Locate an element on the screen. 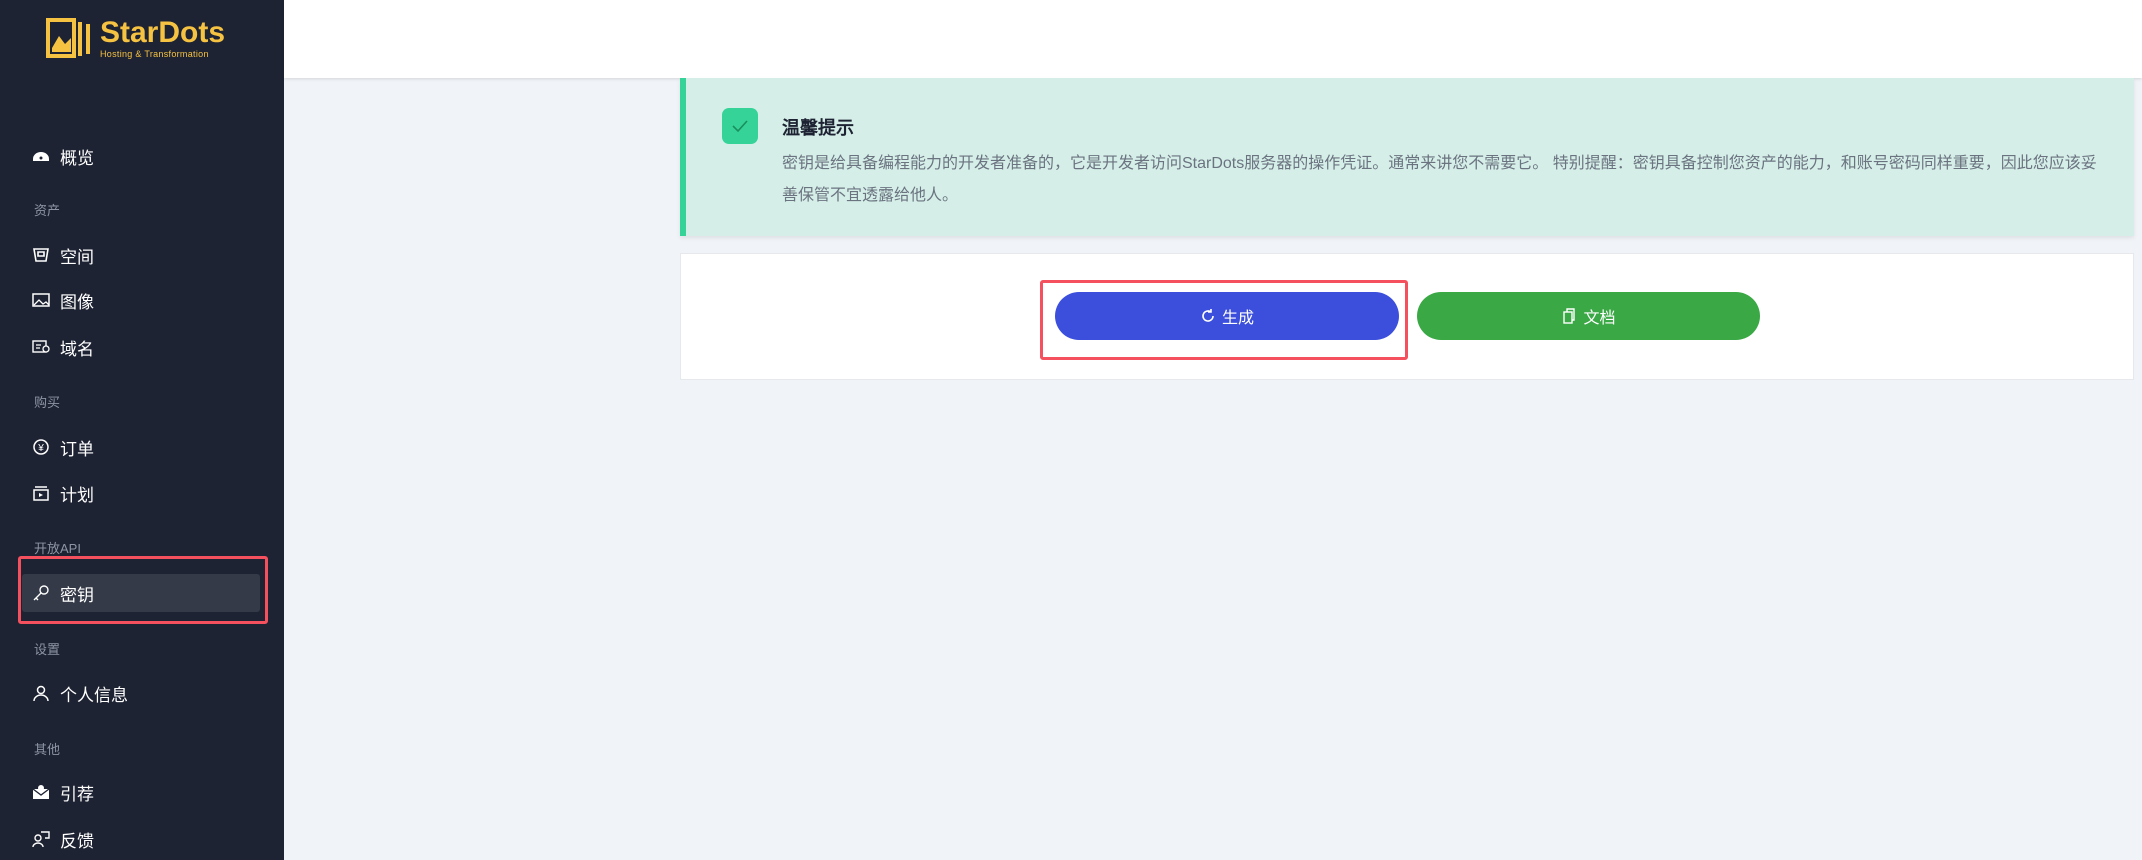 The width and height of the screenshot is (2142, 860). bucket-icon is located at coordinates (41, 255).